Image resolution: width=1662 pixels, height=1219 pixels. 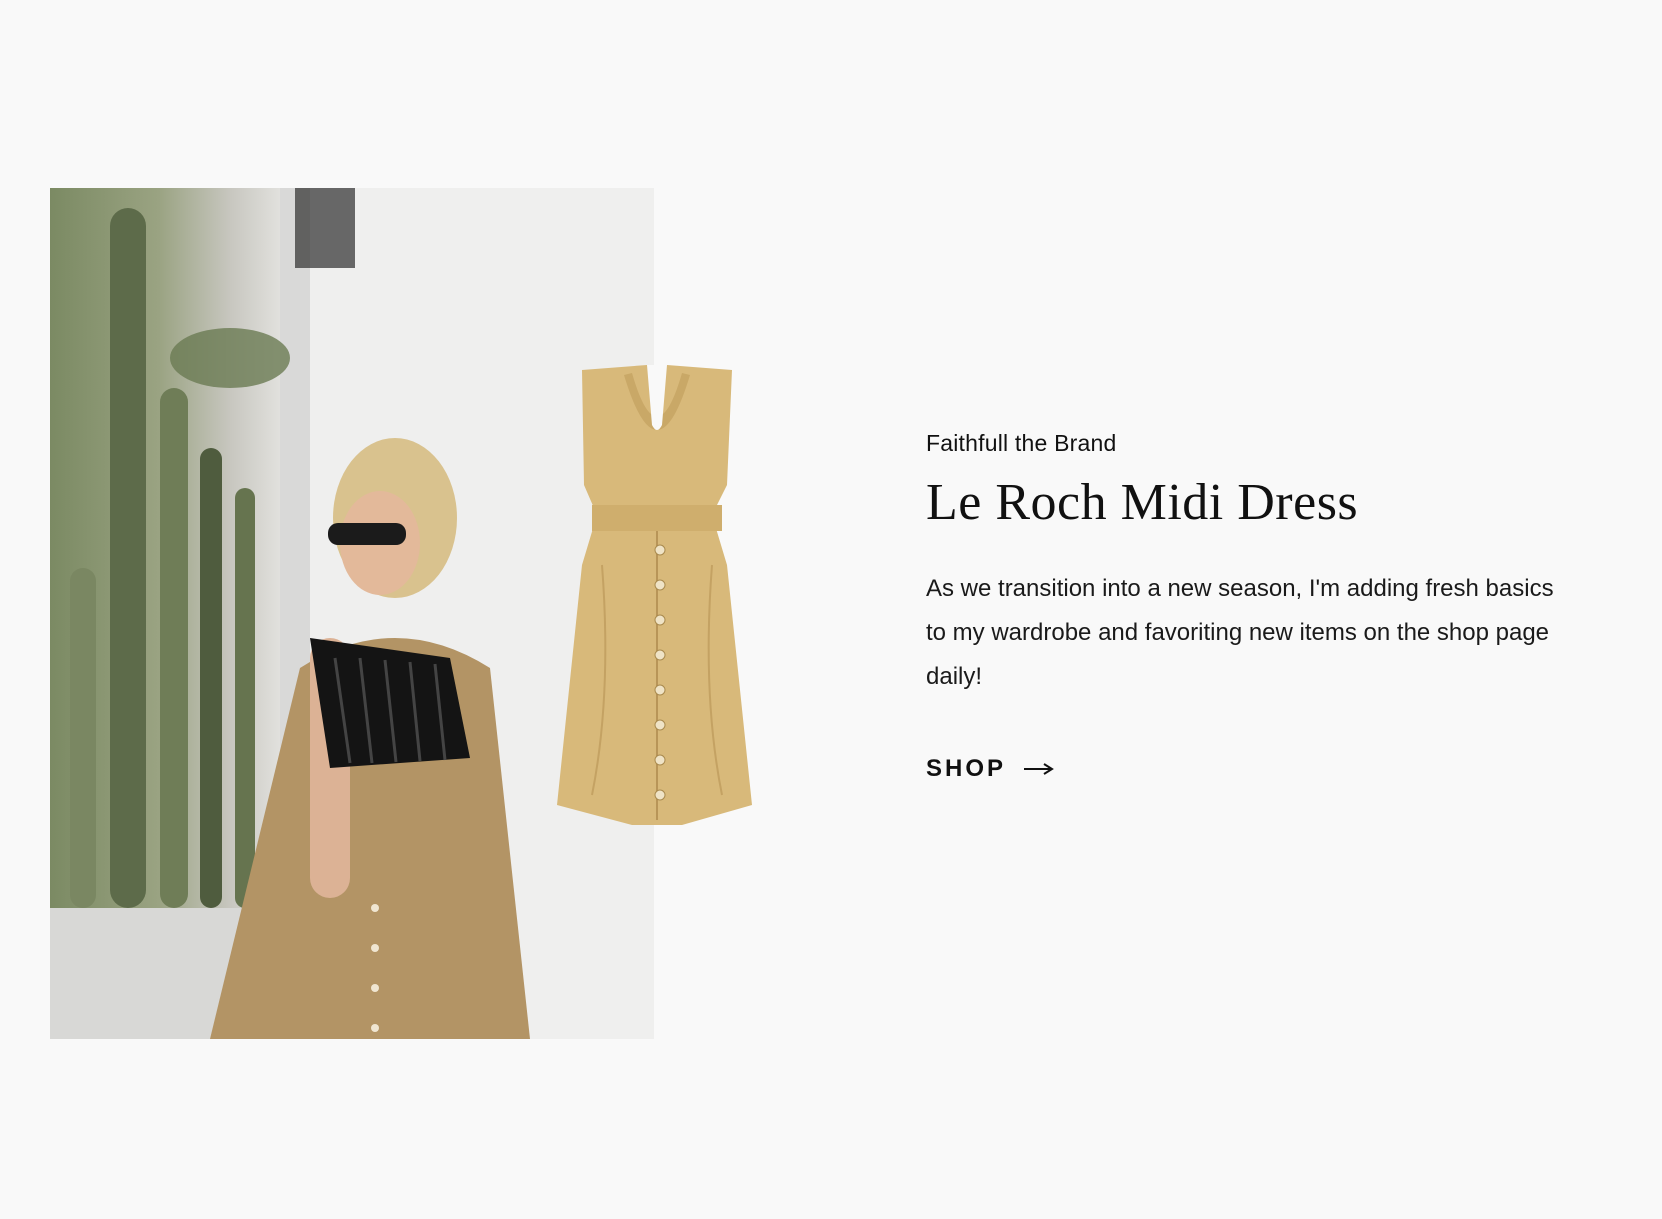 I want to click on shop-link-label: SHOP, so click(x=966, y=768).